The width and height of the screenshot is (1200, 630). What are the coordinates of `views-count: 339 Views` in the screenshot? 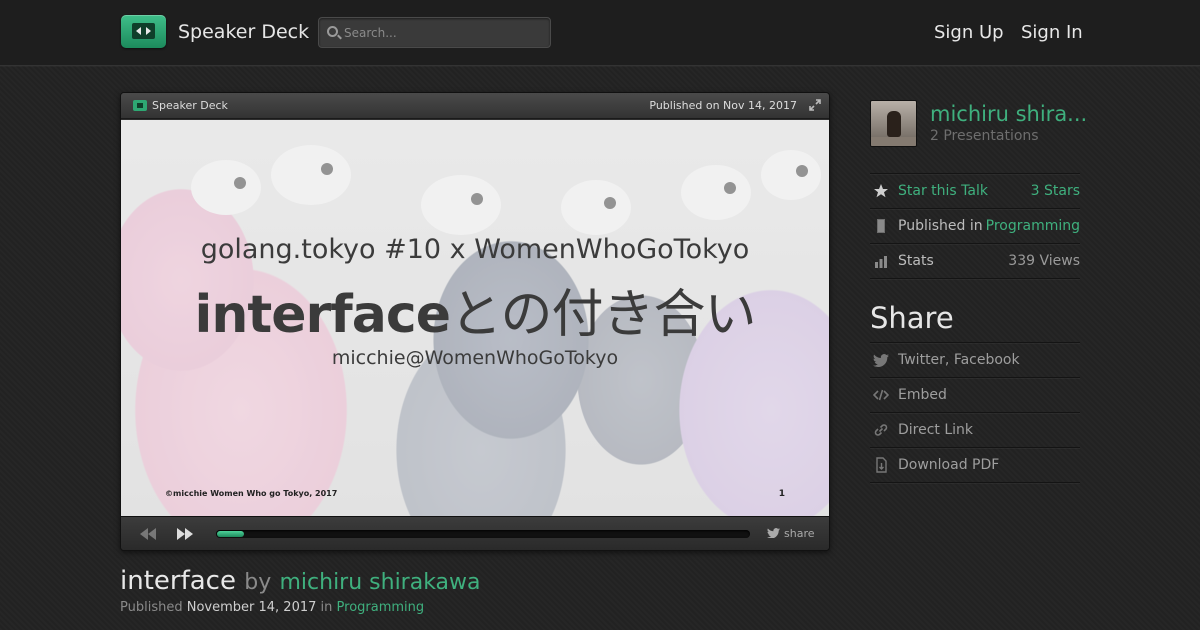 It's located at (1044, 261).